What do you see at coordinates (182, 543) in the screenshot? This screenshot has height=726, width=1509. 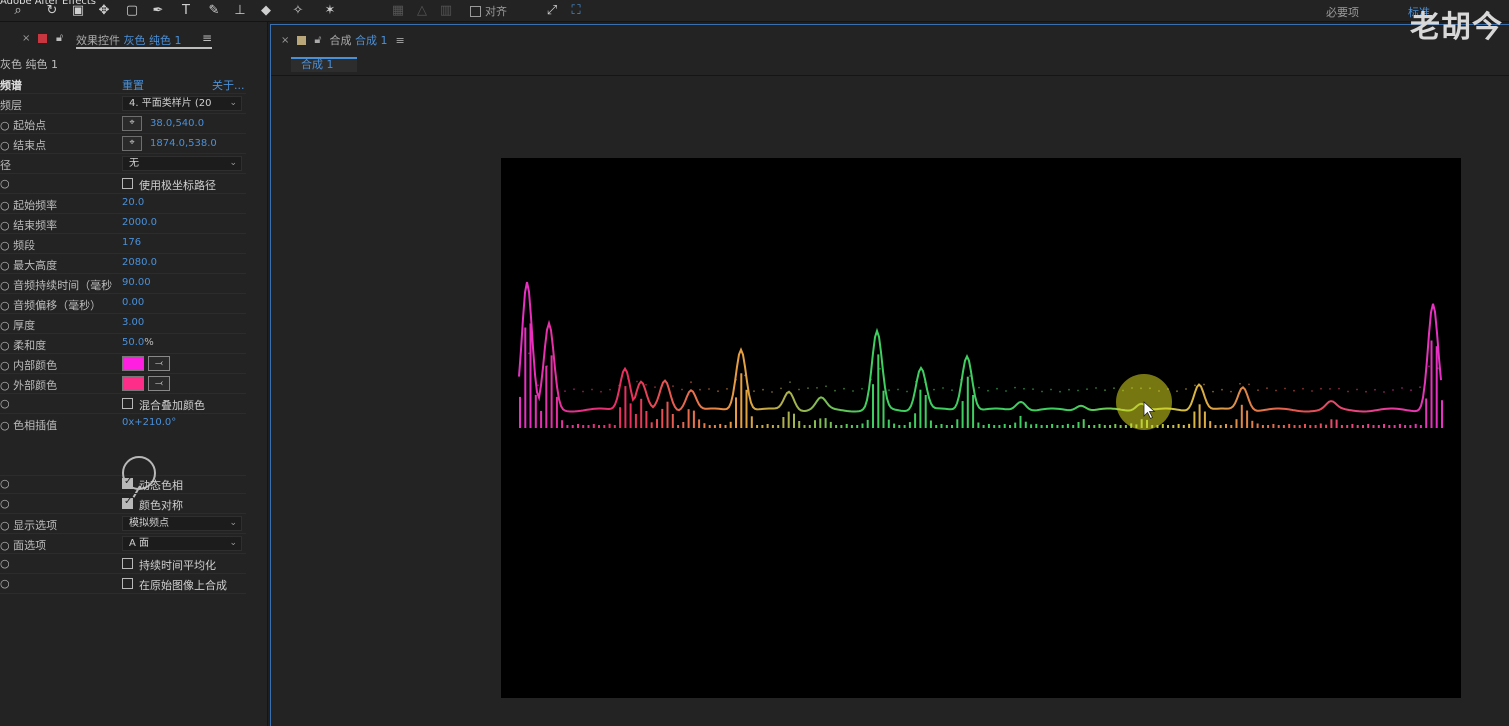 I see `side-options-dropdown: A 面 ⌄` at bounding box center [182, 543].